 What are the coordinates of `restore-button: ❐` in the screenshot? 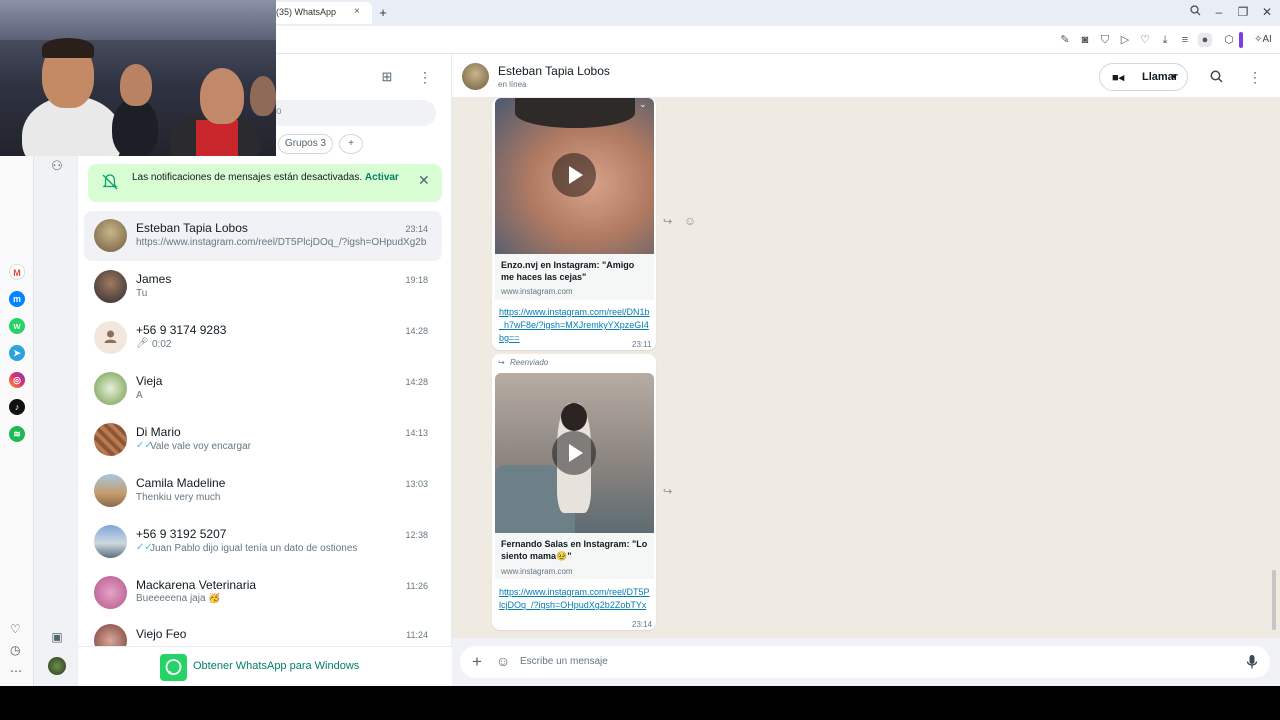 It's located at (1243, 12).